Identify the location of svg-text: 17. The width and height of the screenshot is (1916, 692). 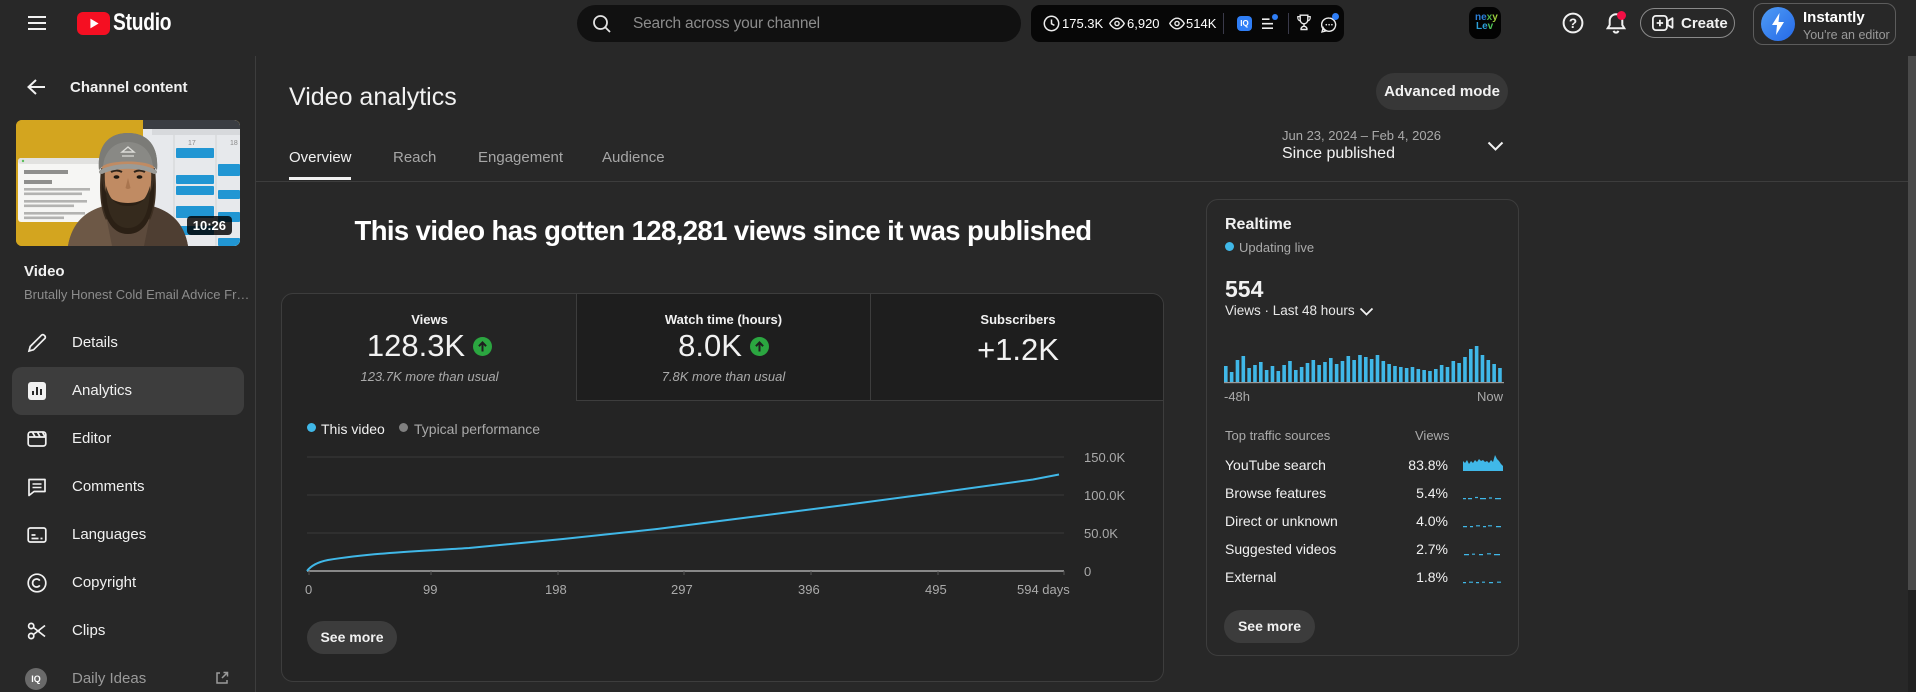
(192, 143).